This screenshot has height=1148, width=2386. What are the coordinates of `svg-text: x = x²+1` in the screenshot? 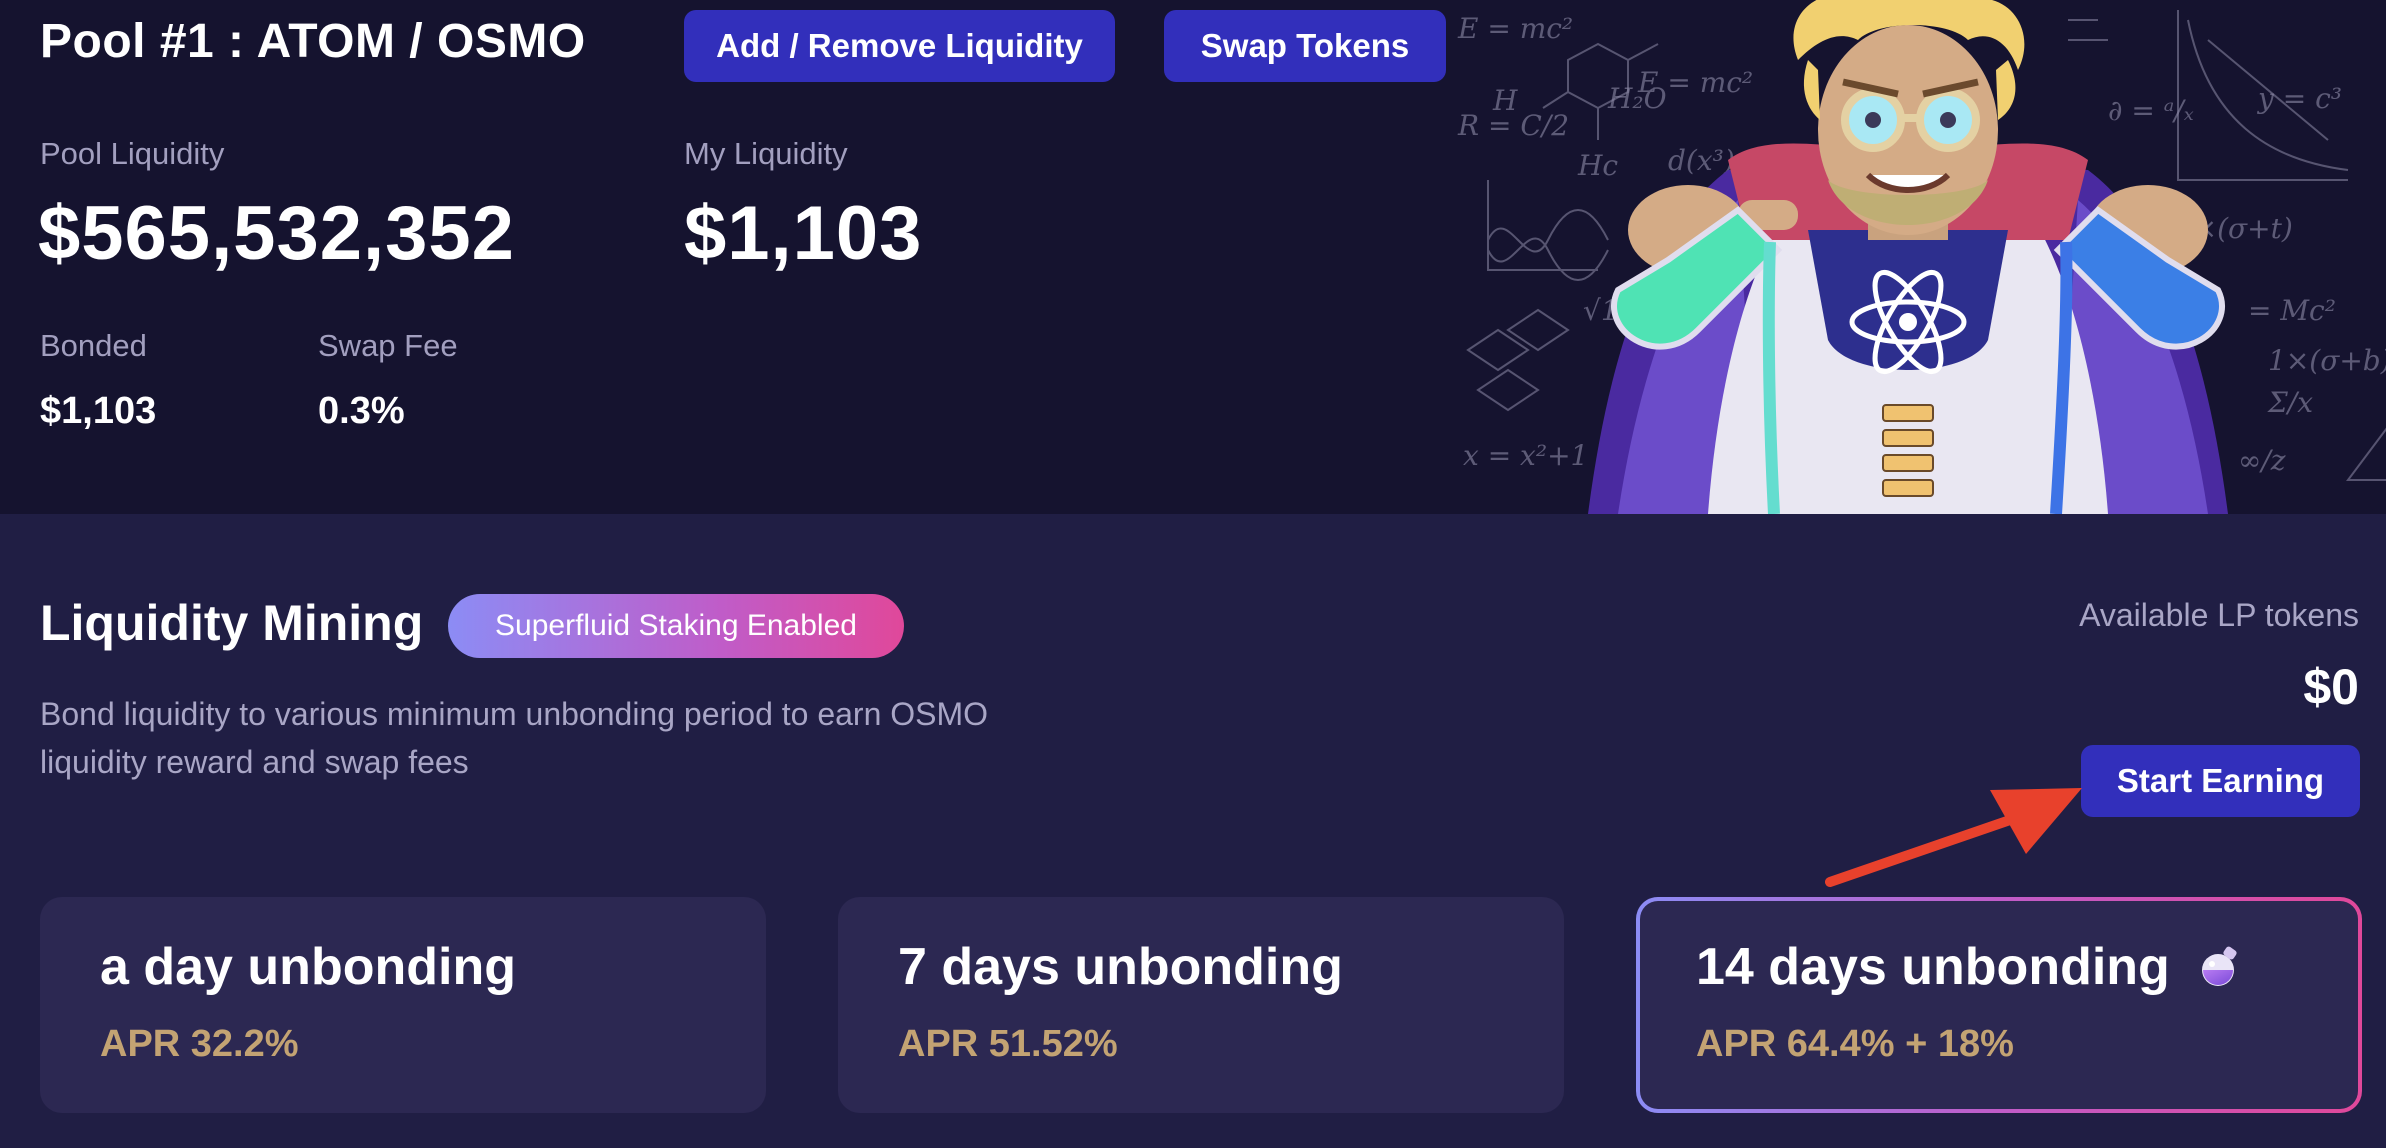 It's located at (1525, 455).